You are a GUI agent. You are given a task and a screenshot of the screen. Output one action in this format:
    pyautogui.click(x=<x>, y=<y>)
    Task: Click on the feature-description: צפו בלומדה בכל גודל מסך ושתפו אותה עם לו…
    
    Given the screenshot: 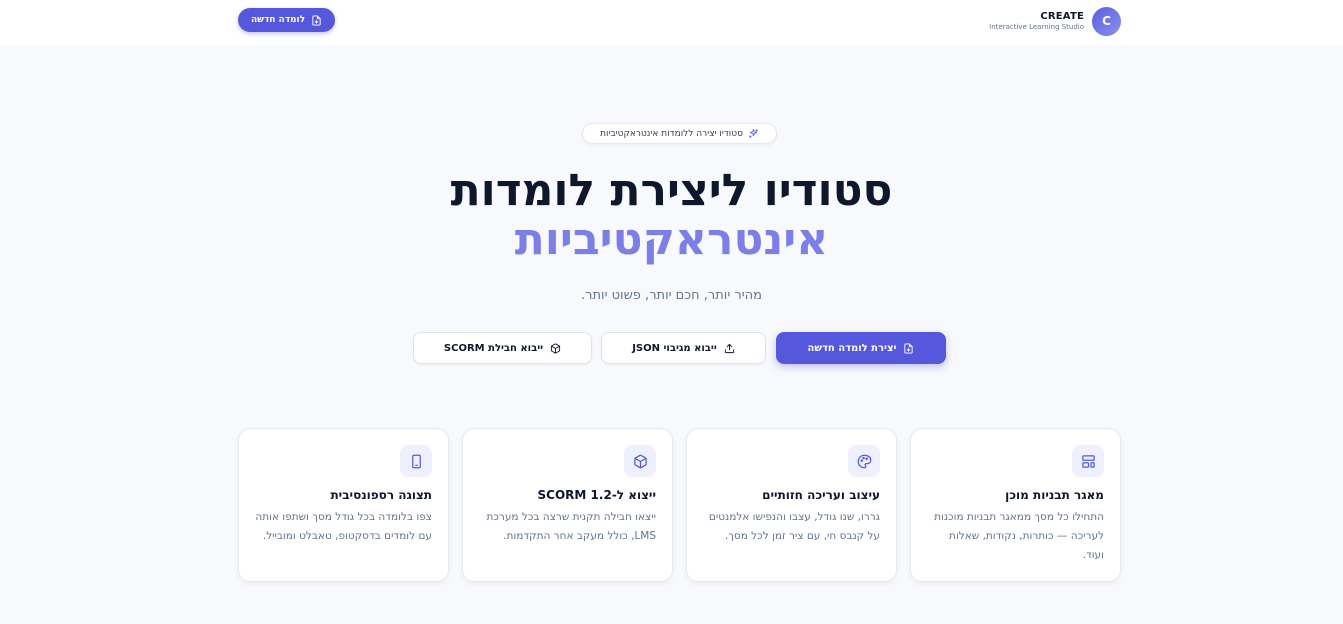 What is the action you would take?
    pyautogui.click(x=343, y=526)
    